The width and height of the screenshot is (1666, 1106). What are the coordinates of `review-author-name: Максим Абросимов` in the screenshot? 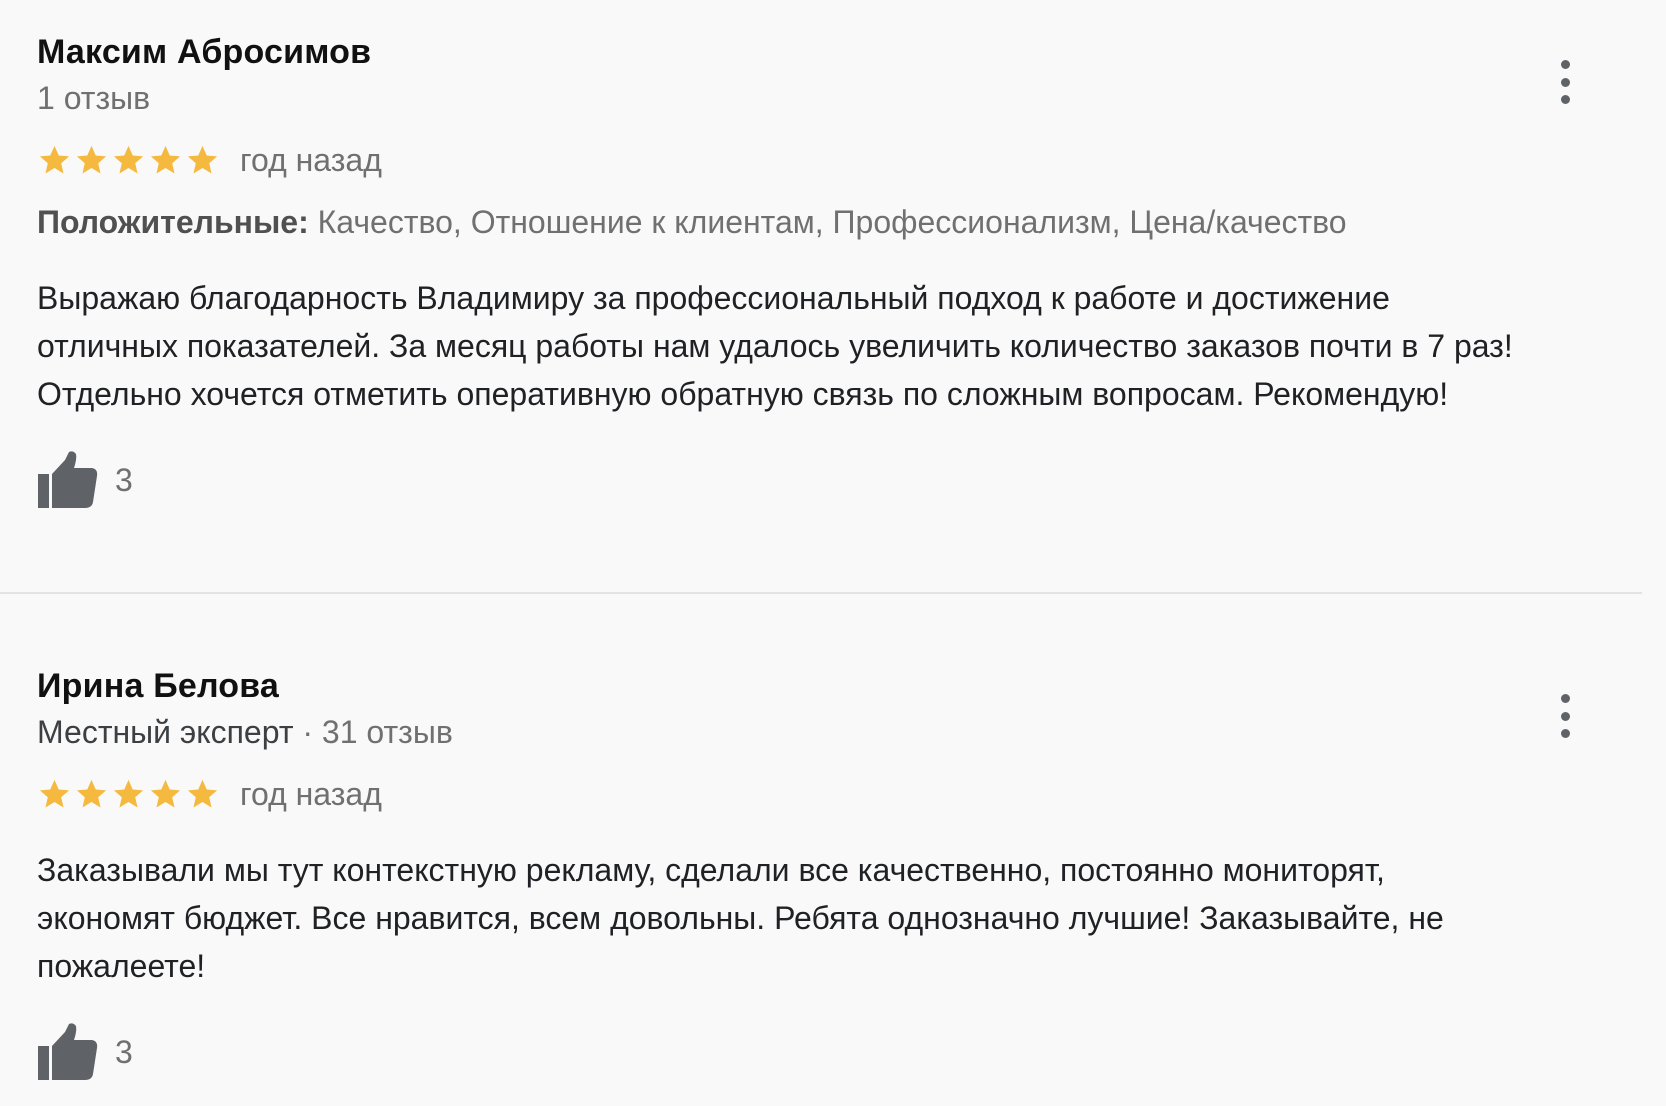 It's located at (837, 52).